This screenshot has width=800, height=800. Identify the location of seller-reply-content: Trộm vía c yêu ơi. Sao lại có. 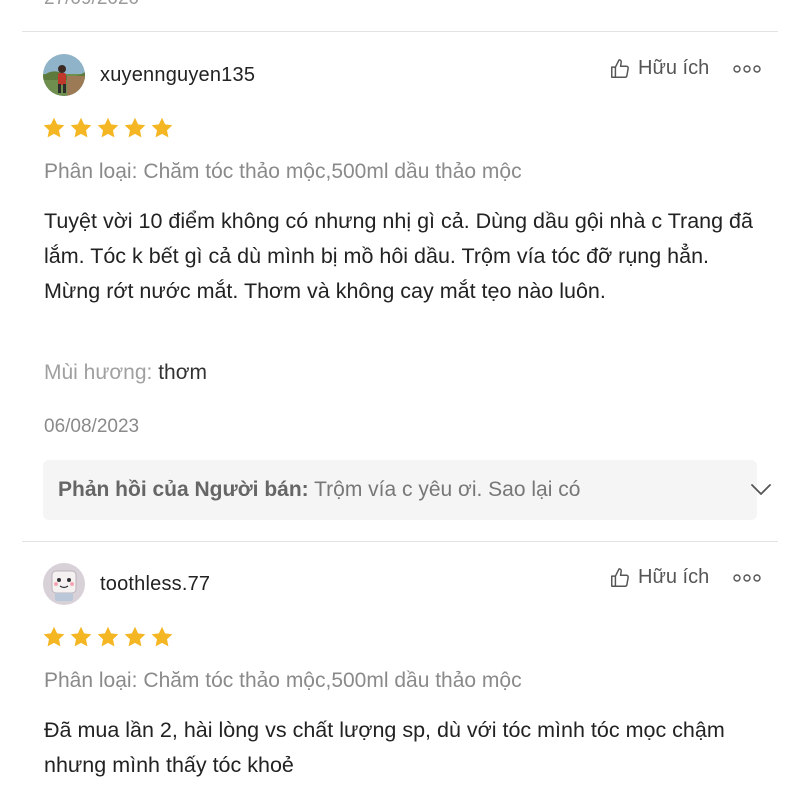
(447, 489).